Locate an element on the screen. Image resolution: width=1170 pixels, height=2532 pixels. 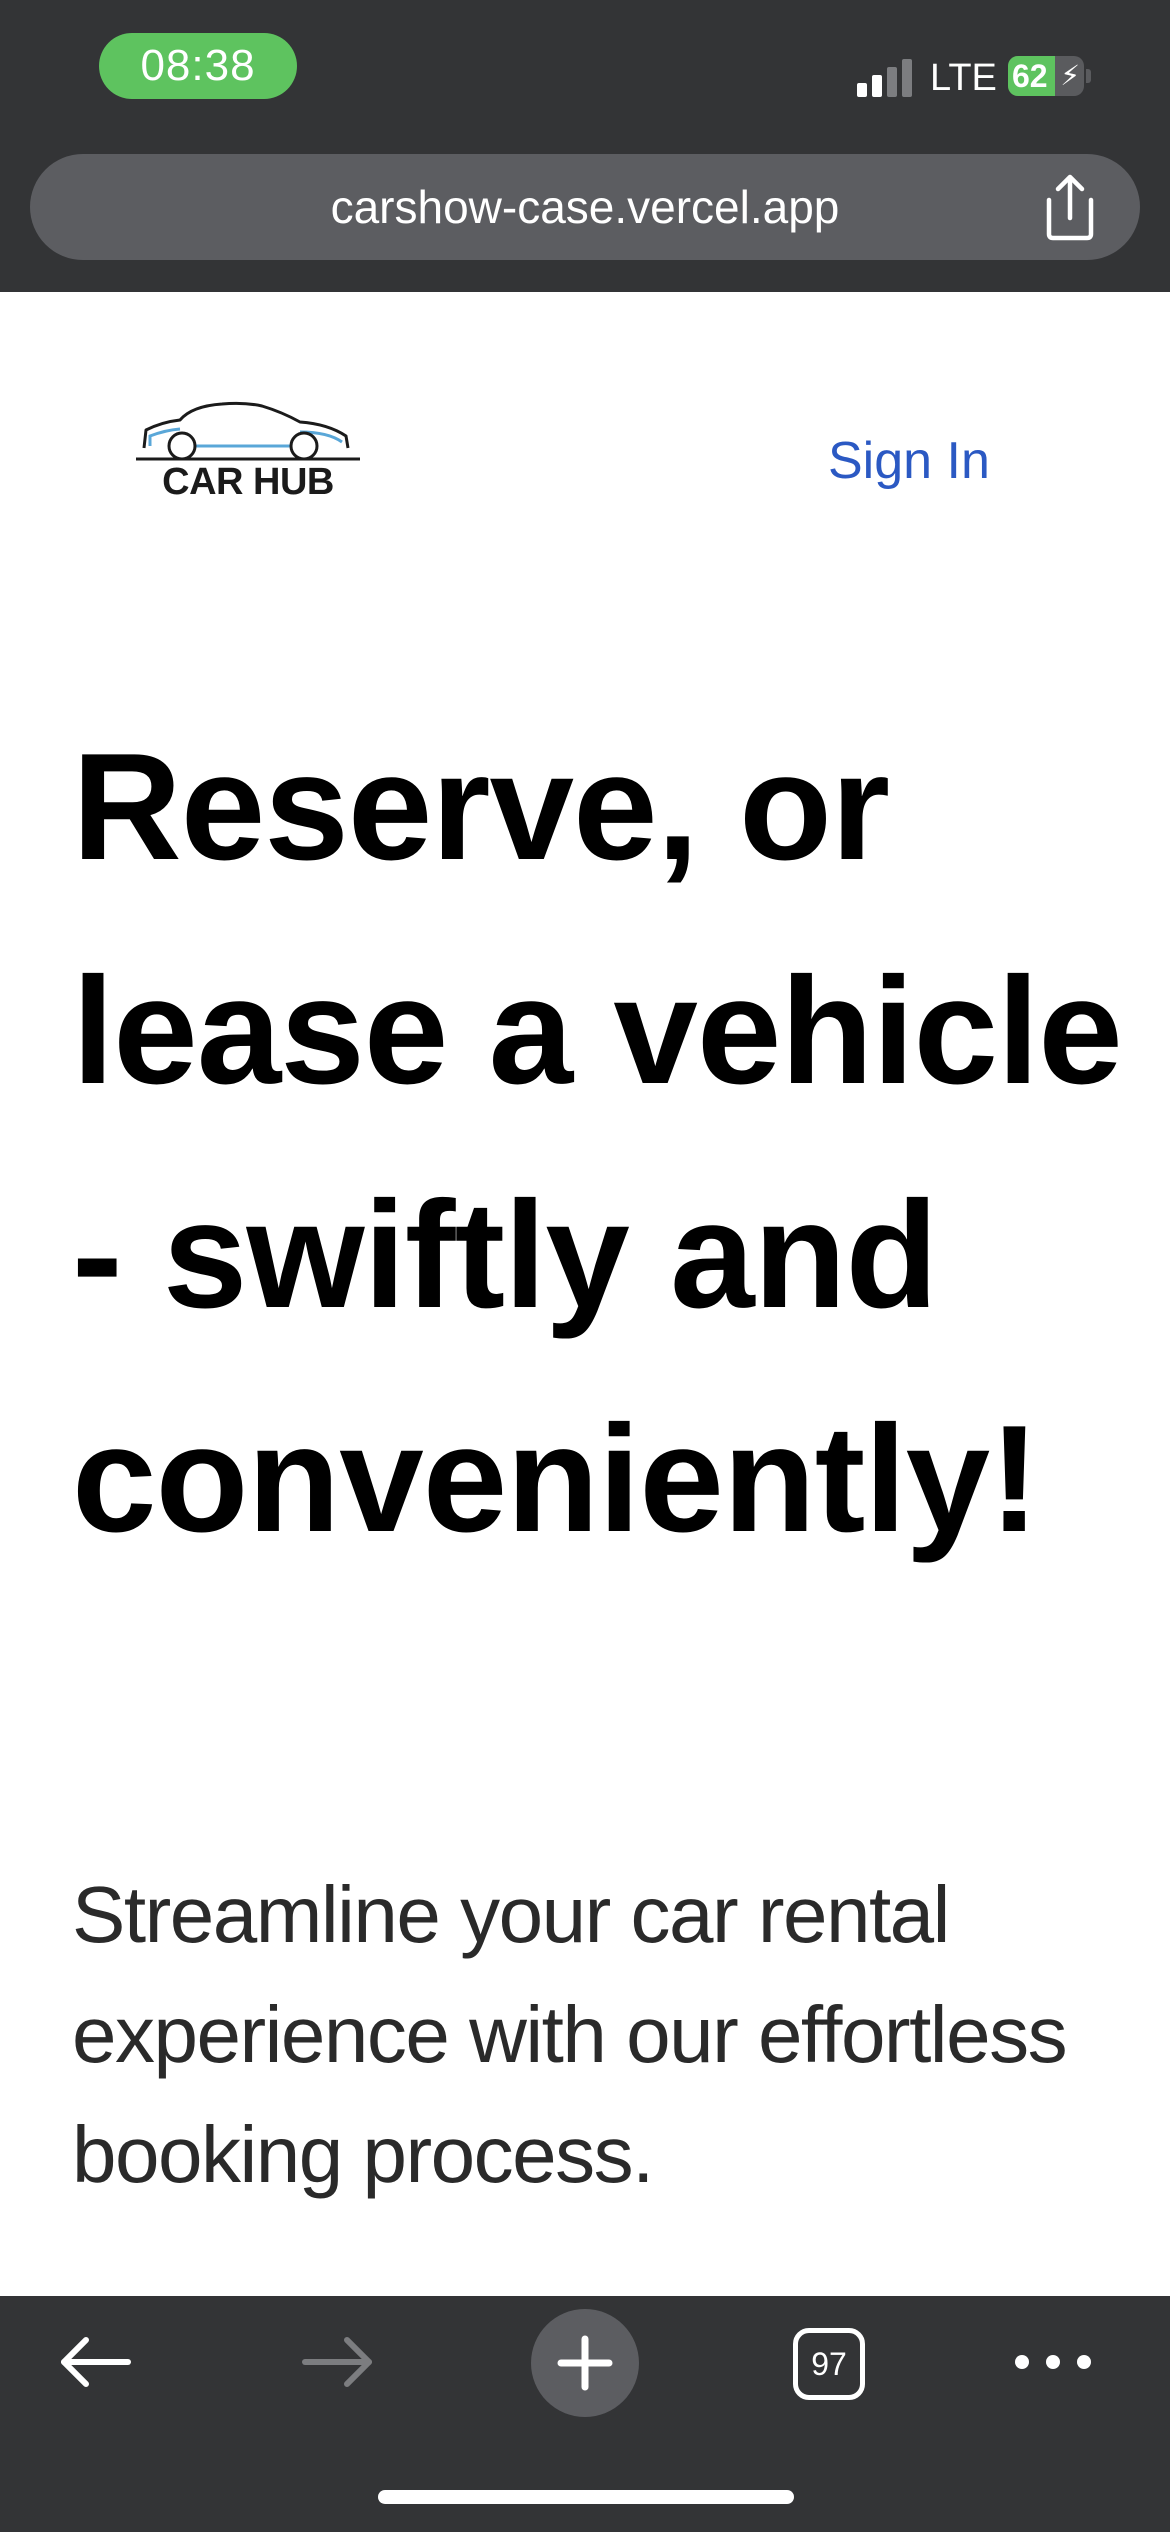
address-bar: carshow-case.vercel.app is located at coordinates (585, 207).